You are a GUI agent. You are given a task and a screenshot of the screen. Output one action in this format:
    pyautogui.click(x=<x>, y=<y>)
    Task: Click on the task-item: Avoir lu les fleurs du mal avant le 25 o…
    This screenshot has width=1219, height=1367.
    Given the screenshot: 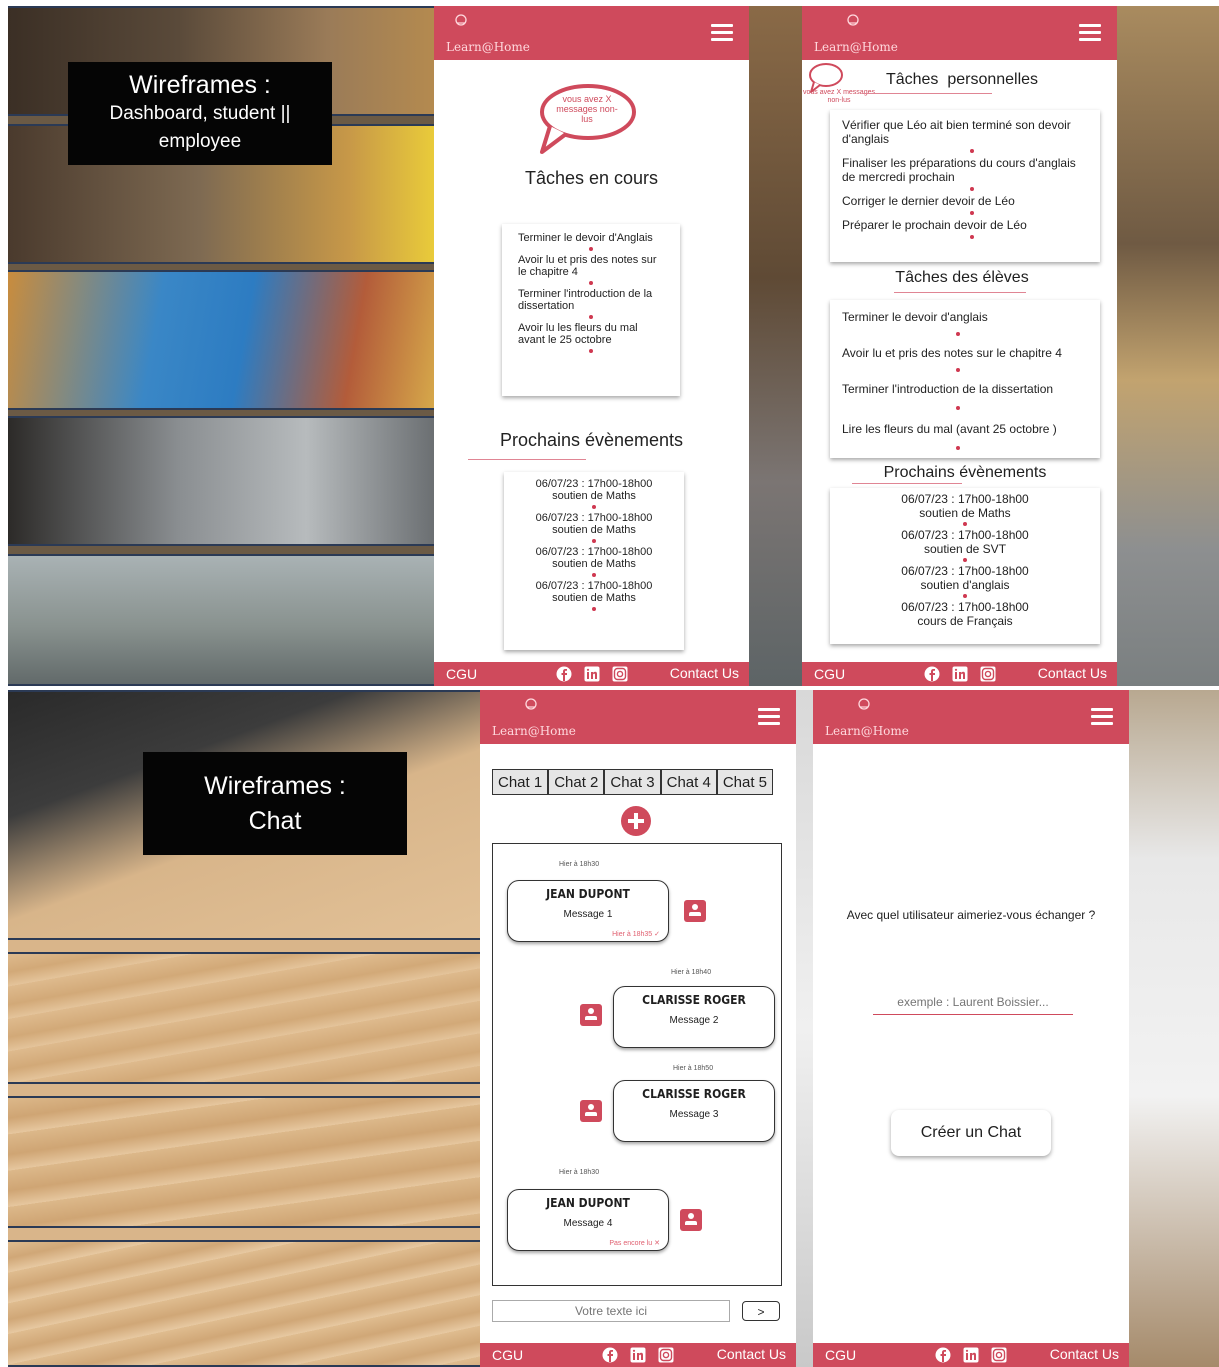 What is the action you would take?
    pyautogui.click(x=591, y=334)
    